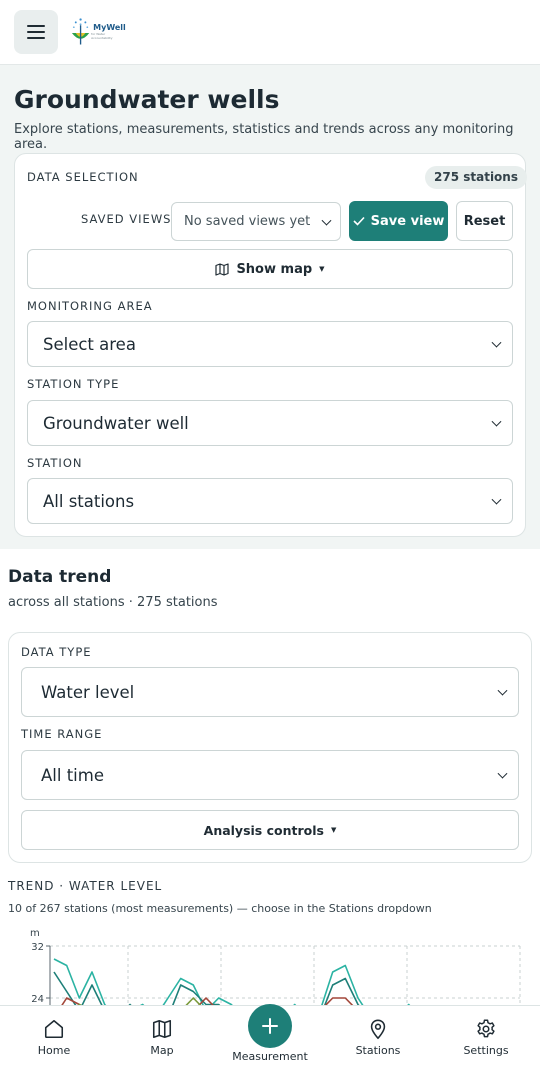 The height and width of the screenshot is (1080, 540). Describe the element at coordinates (270, 501) in the screenshot. I see `station-select: All stations` at that location.